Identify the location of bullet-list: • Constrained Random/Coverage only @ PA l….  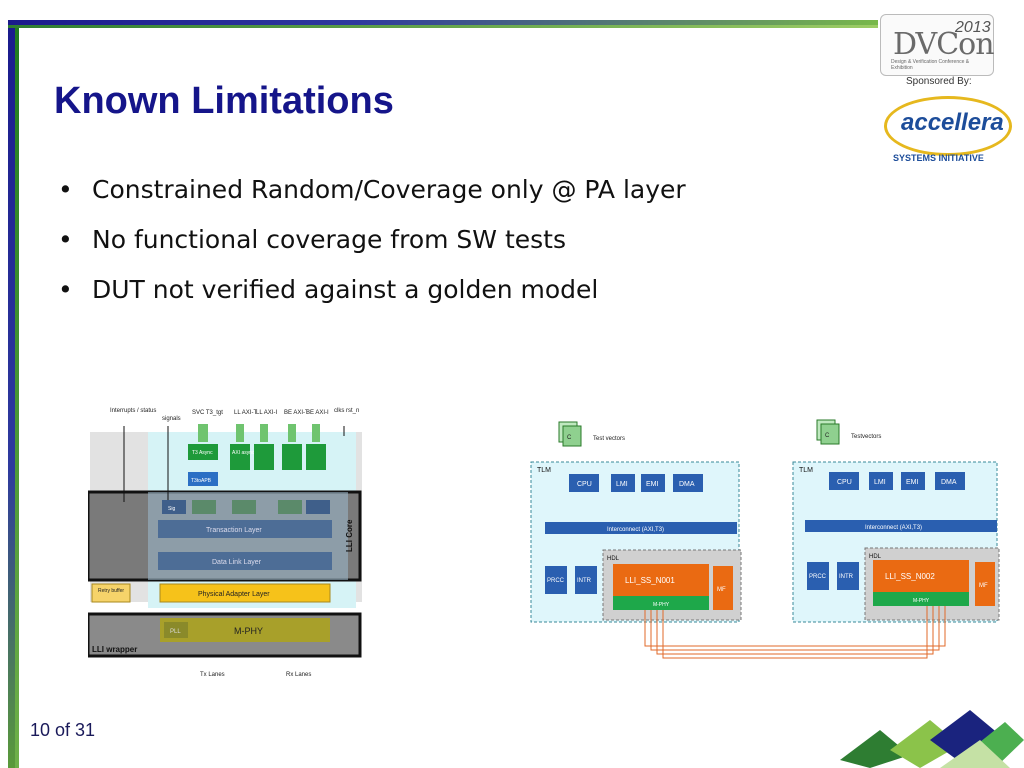
(372, 243).